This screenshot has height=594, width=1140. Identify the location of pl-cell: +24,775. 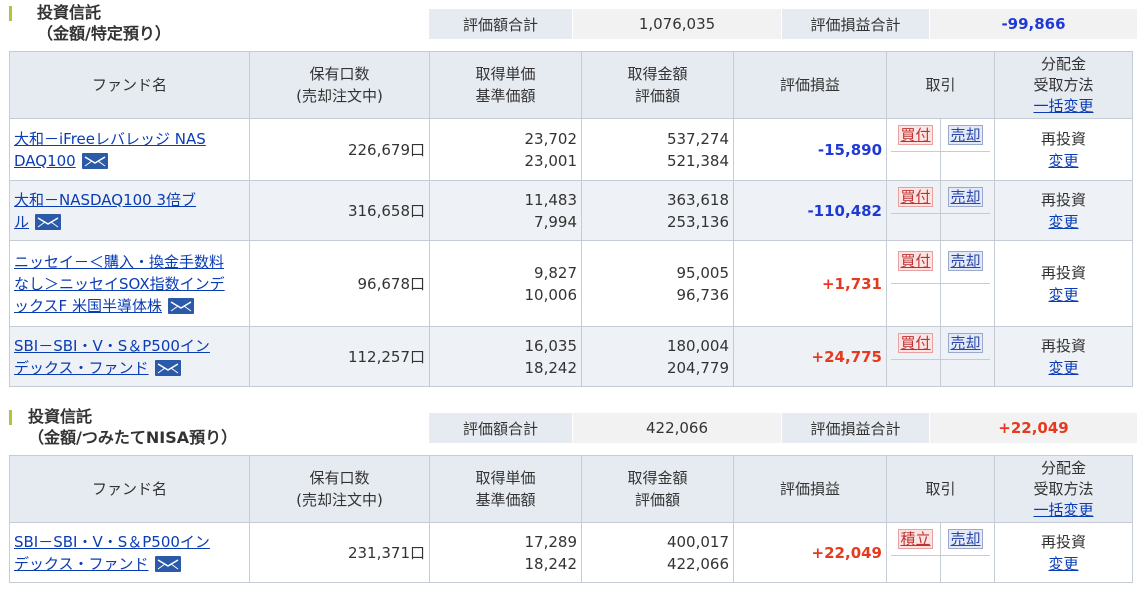
(810, 356).